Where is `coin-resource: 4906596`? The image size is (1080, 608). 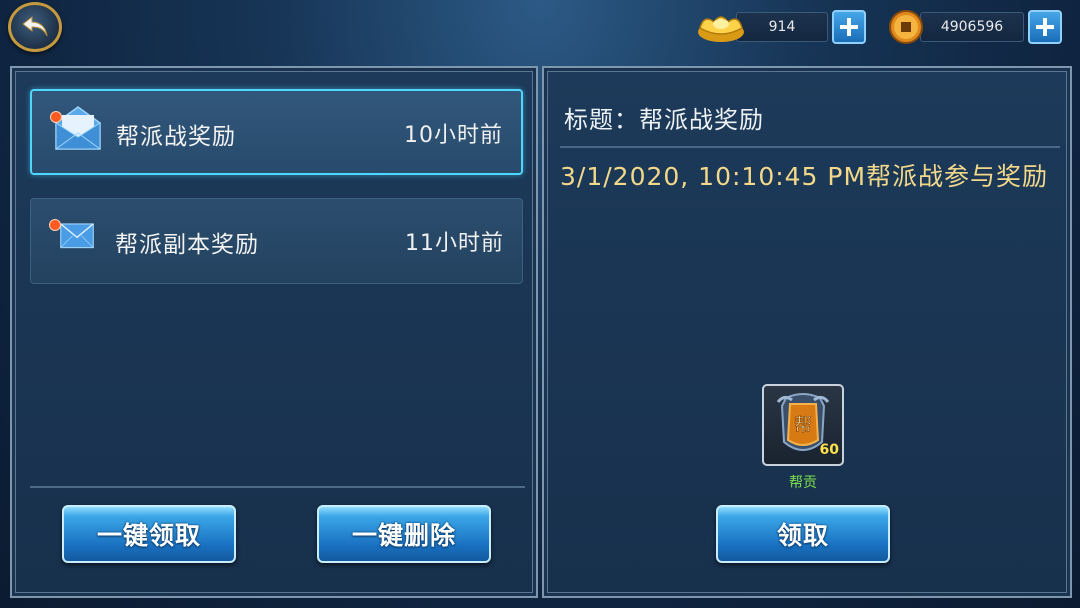 coin-resource: 4906596 is located at coordinates (975, 27).